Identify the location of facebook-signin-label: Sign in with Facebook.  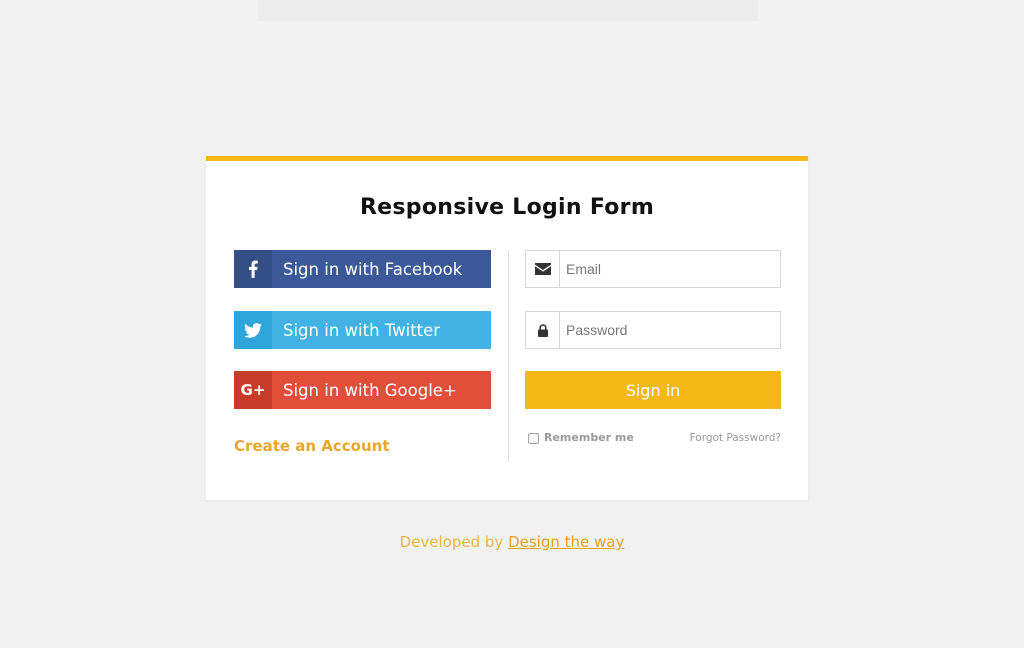
(373, 269).